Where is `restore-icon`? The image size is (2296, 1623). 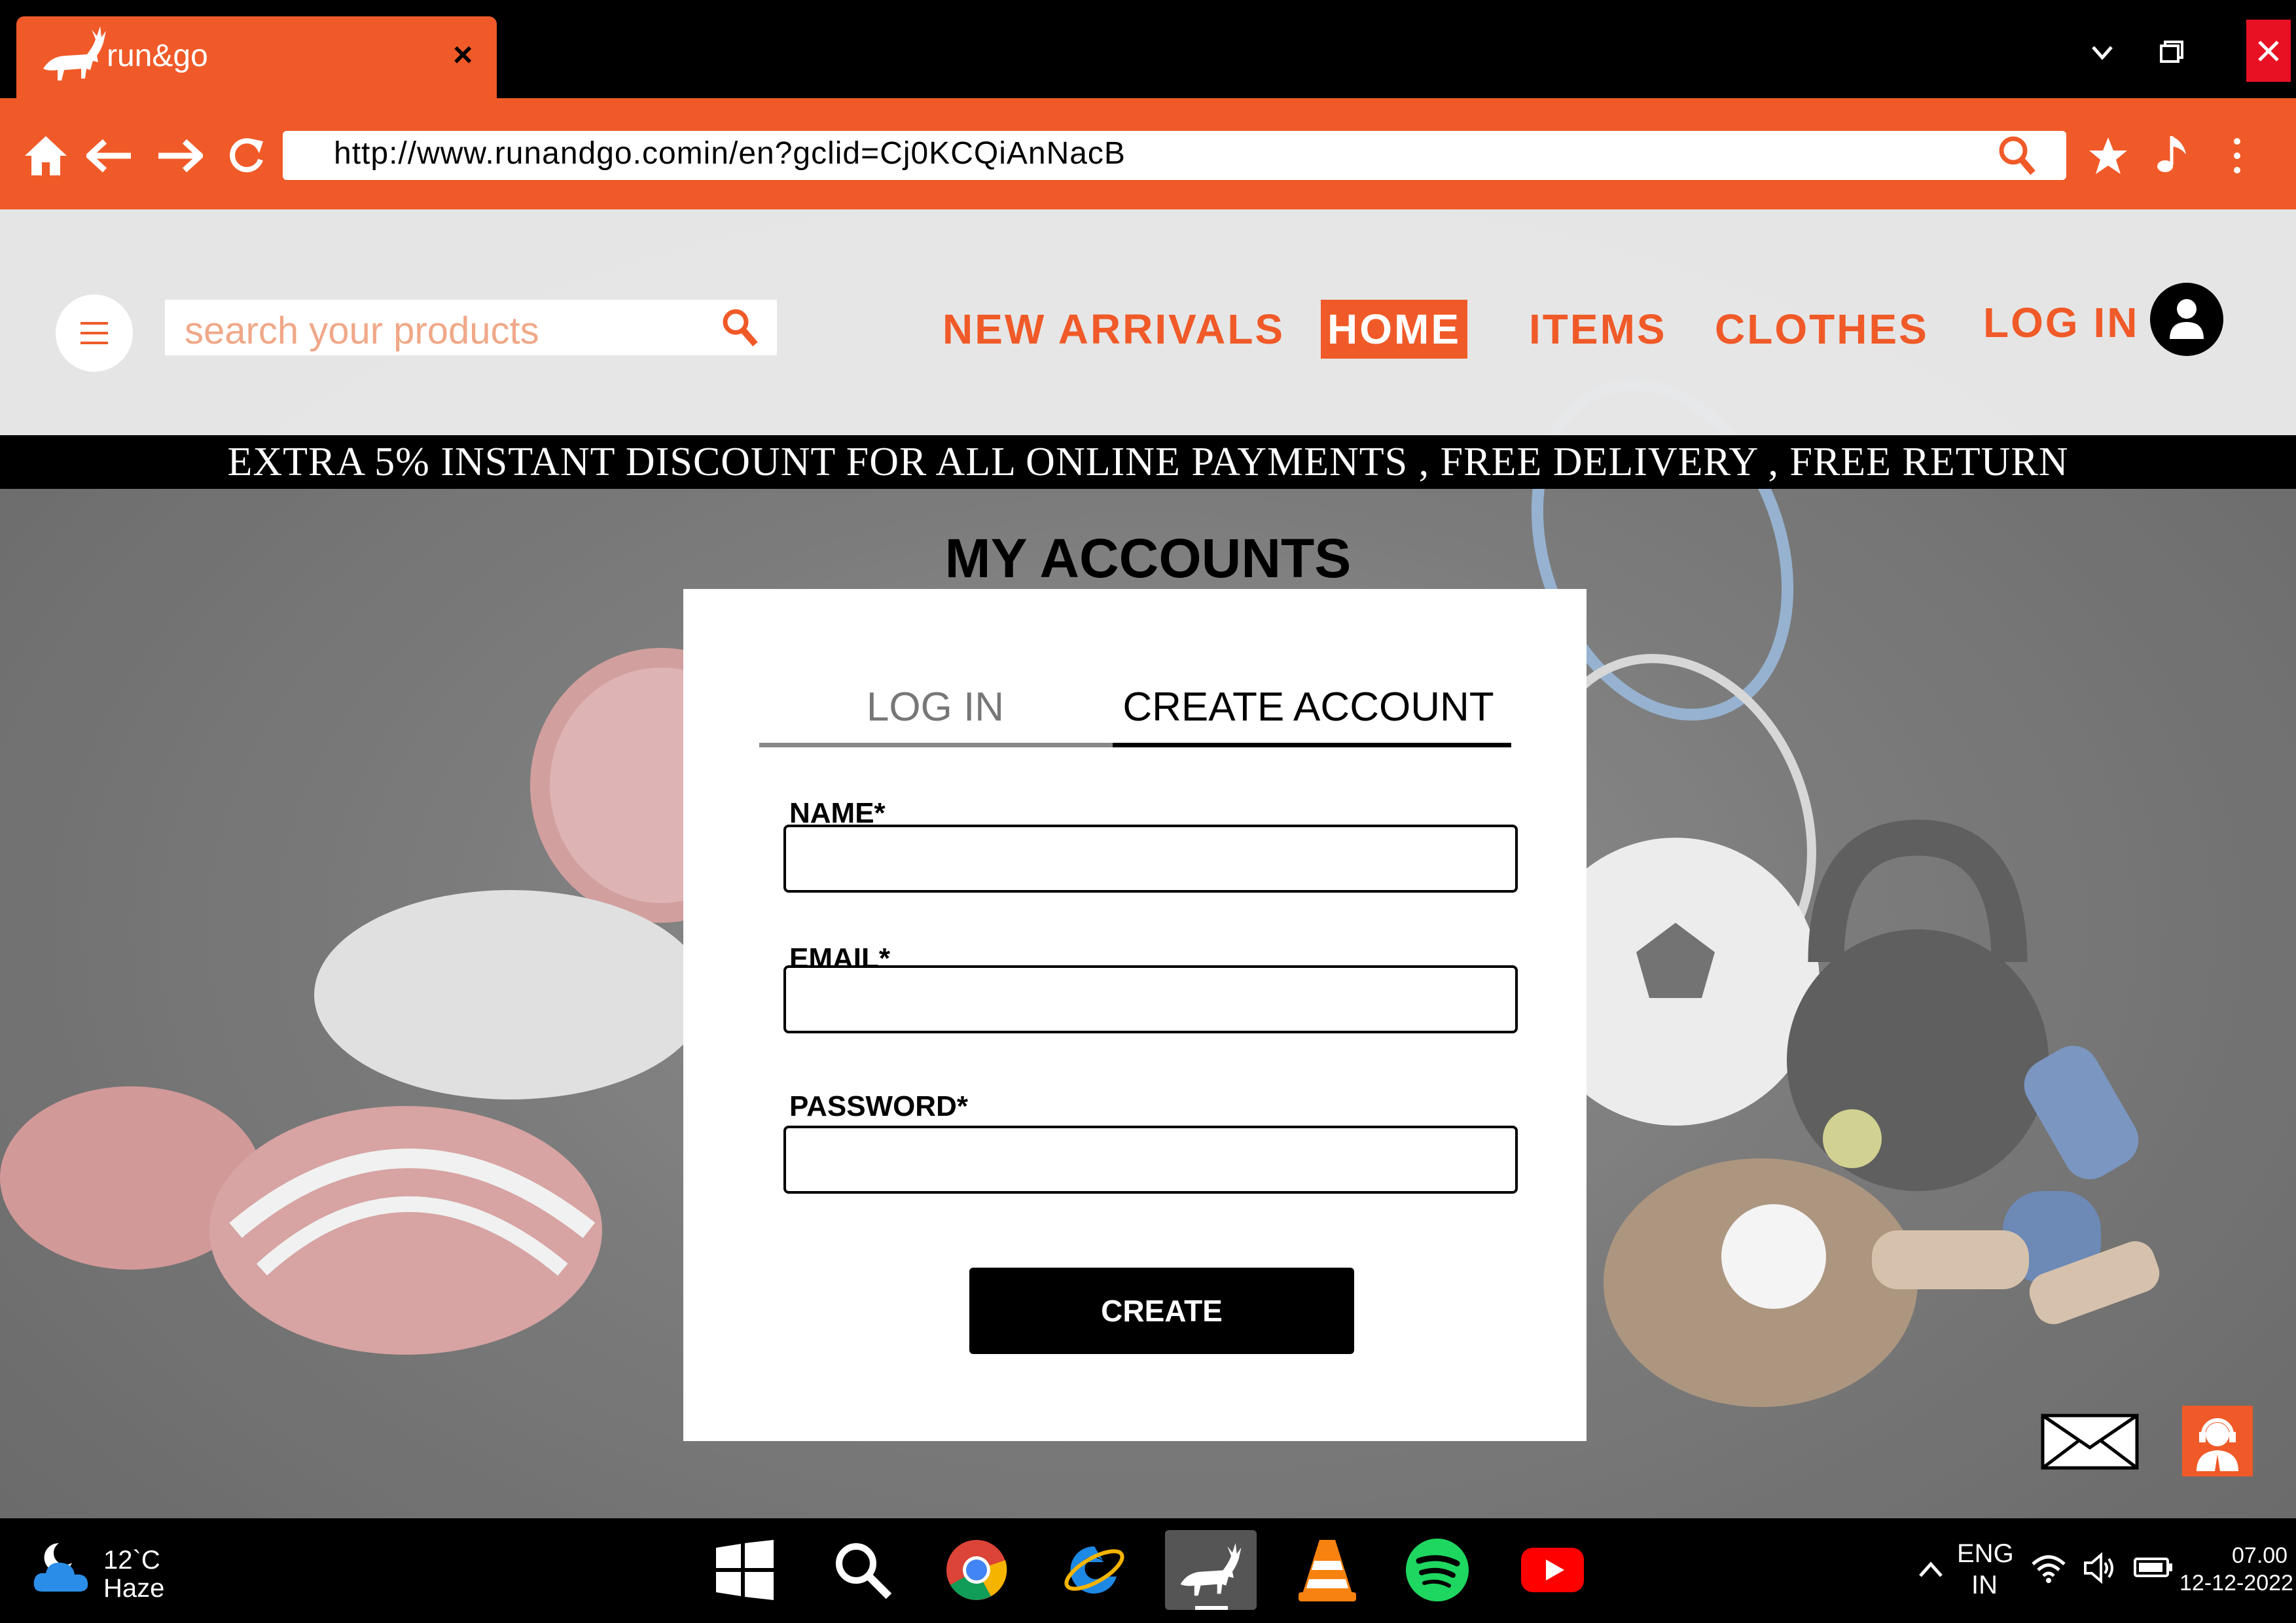 restore-icon is located at coordinates (2171, 52).